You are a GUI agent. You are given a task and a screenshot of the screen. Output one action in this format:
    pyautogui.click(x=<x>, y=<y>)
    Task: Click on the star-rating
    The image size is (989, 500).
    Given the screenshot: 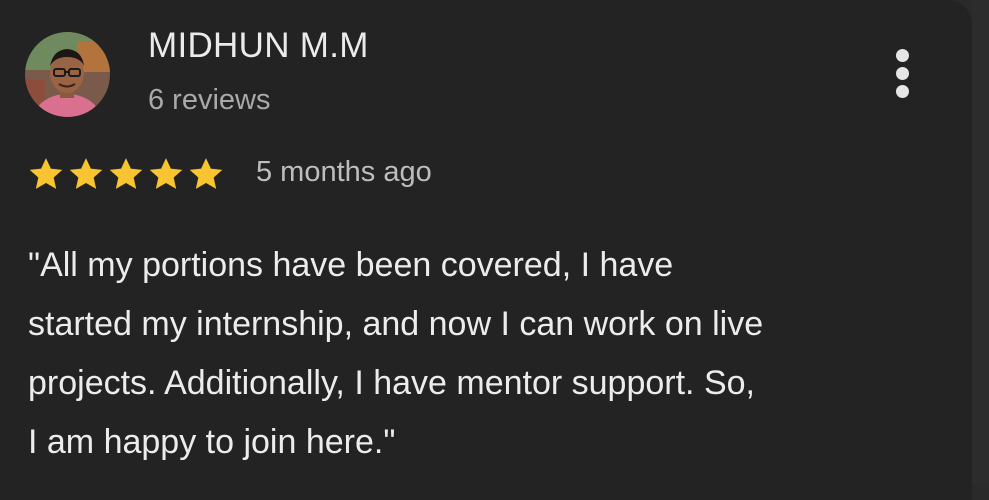 What is the action you would take?
    pyautogui.click(x=126, y=174)
    